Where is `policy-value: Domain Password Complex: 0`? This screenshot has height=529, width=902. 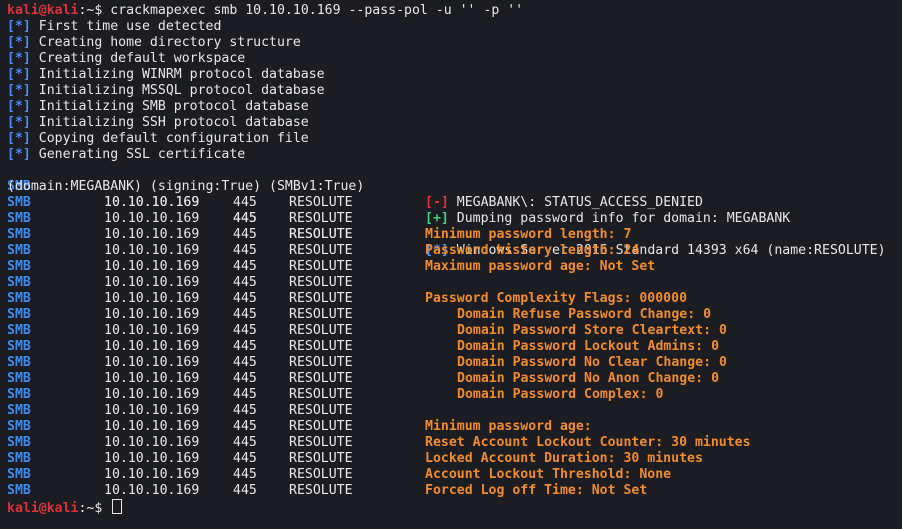 policy-value: Domain Password Complex: 0 is located at coordinates (560, 394).